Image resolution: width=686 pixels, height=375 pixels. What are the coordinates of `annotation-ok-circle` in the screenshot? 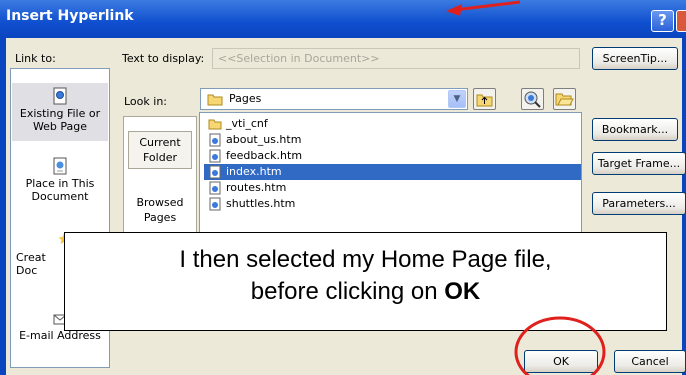 It's located at (560, 345).